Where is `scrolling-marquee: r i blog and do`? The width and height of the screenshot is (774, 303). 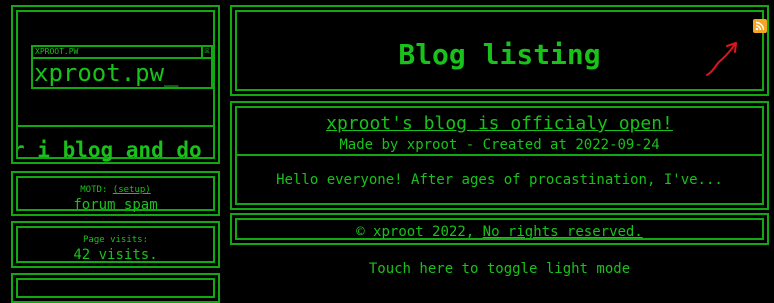 scrolling-marquee: r i blog and do is located at coordinates (115, 150).